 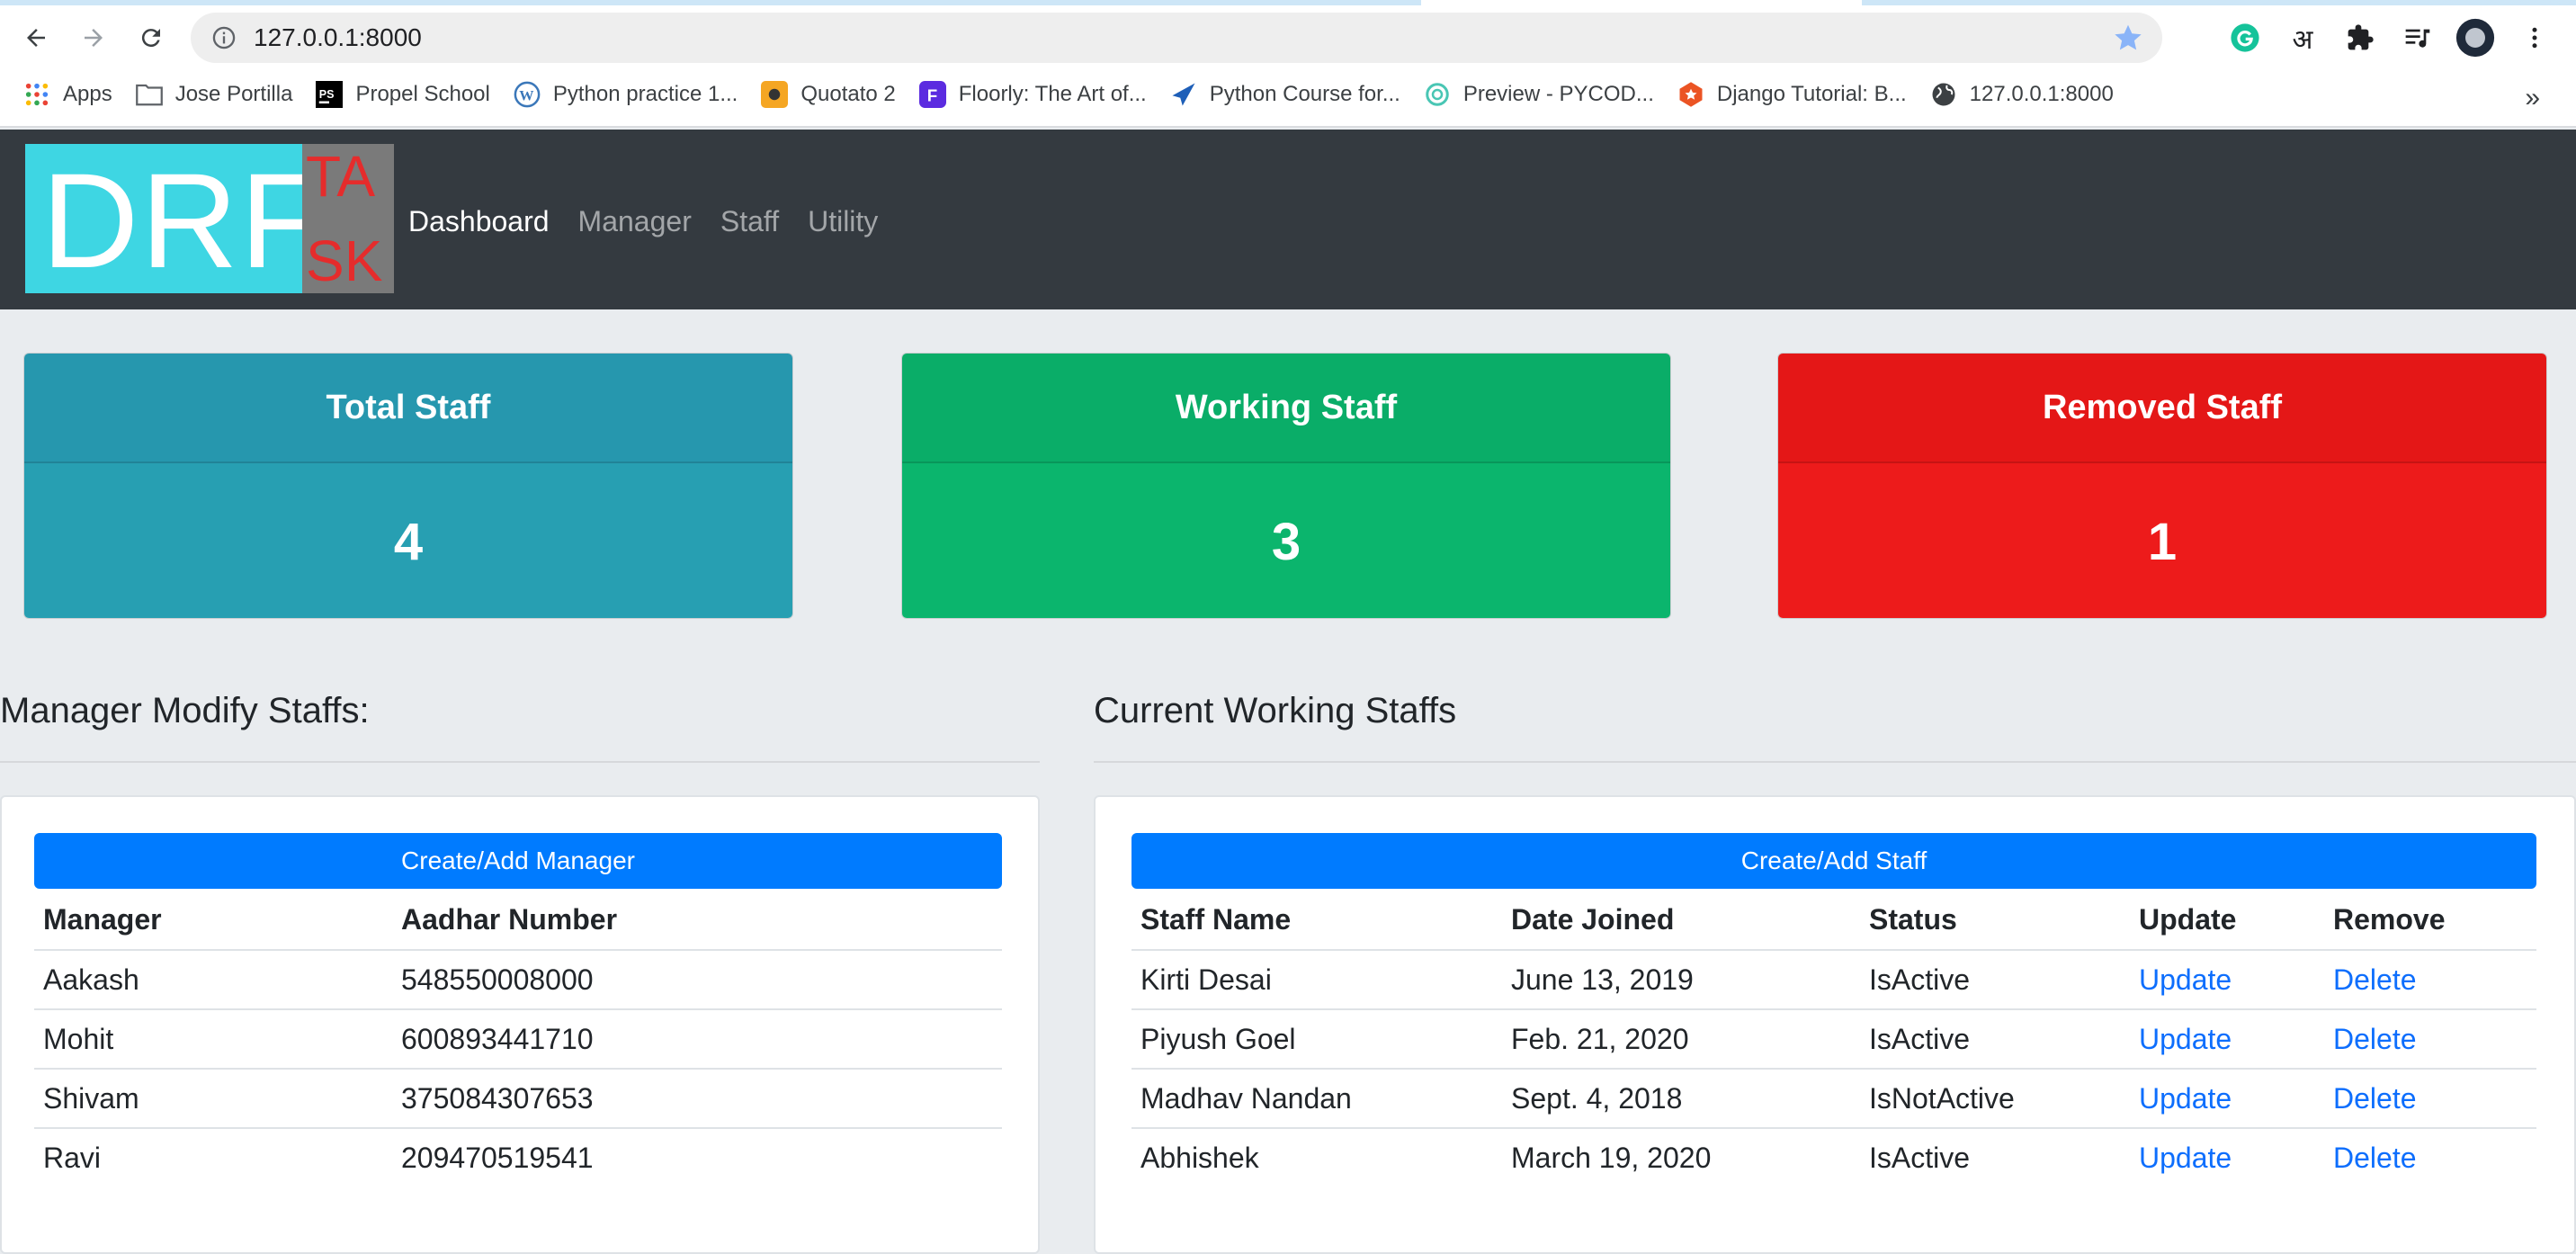 I want to click on column-header-remove: Remove, so click(x=2389, y=920).